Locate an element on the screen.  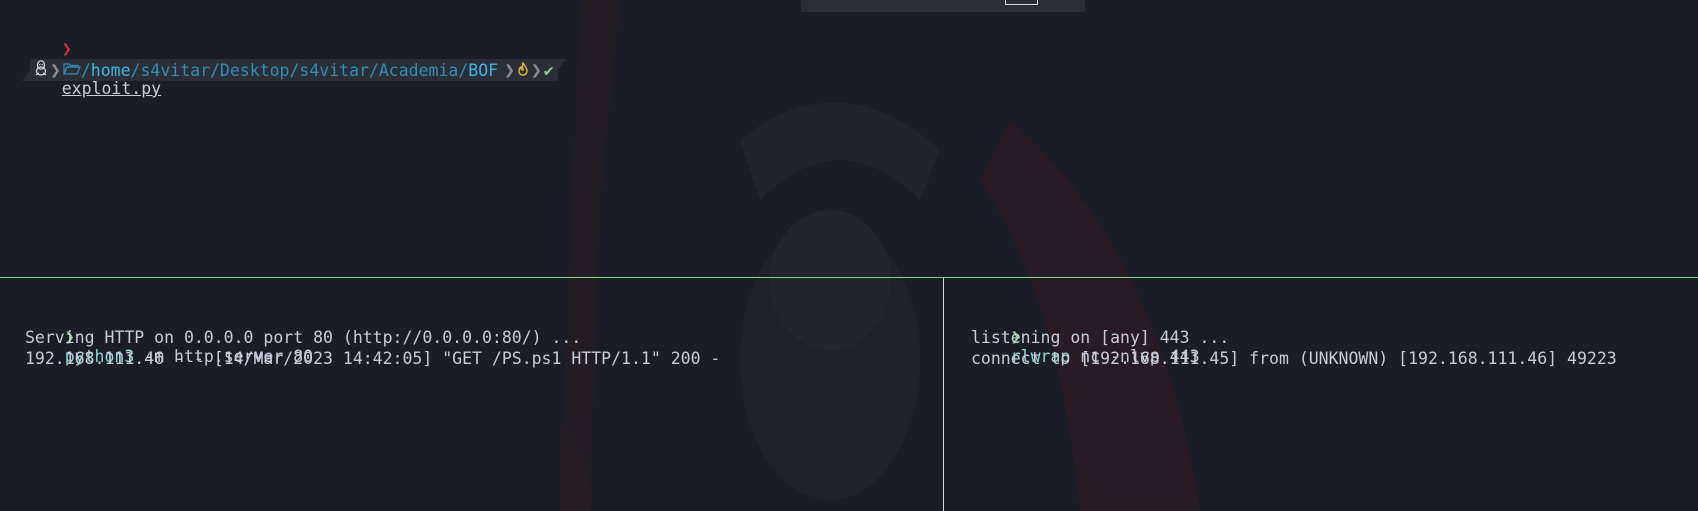
powerline-start is located at coordinates (26, 70).